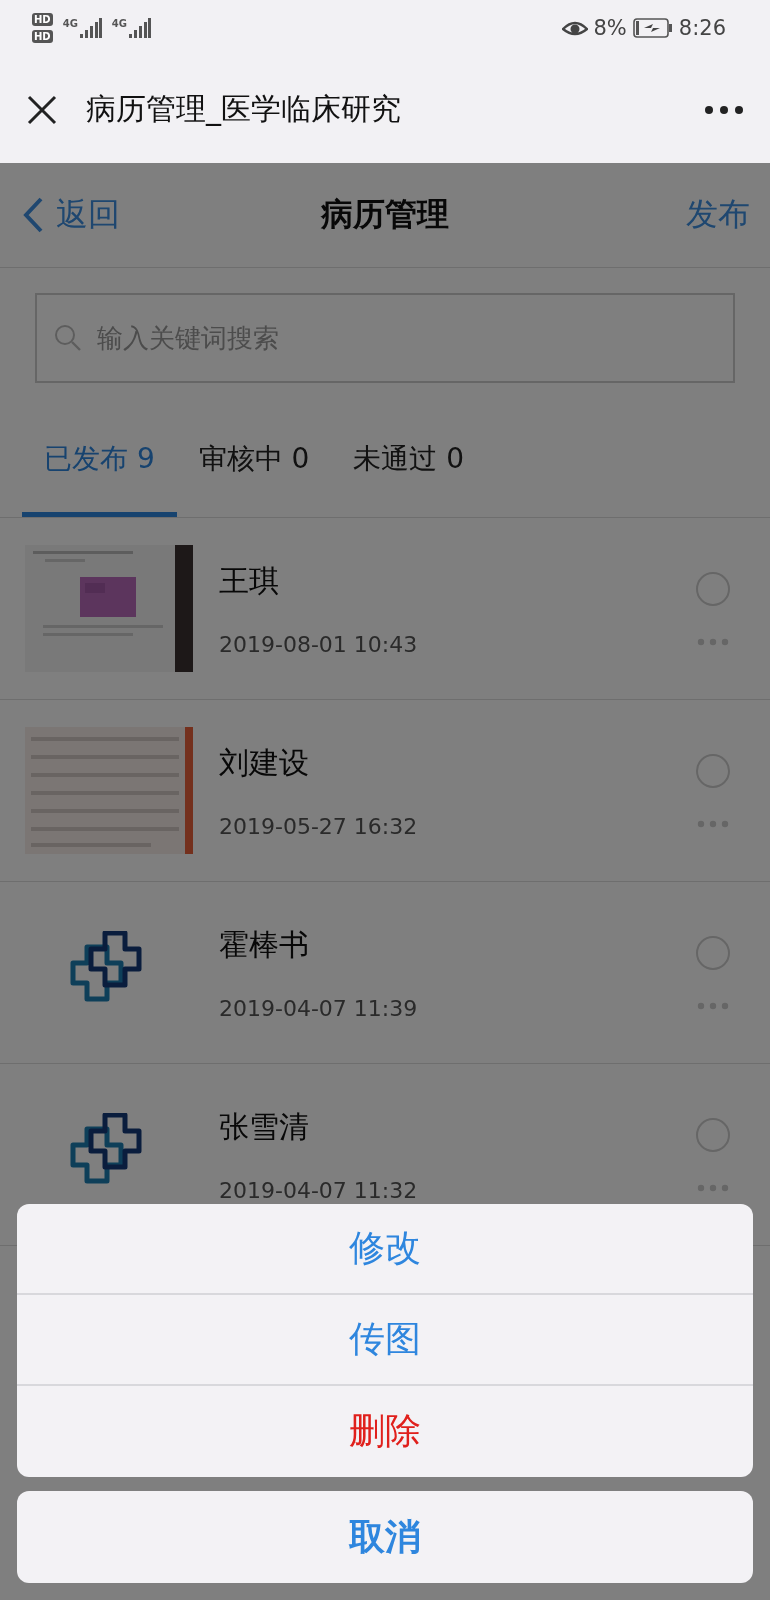 The height and width of the screenshot is (1600, 770). Describe the element at coordinates (99, 468) in the screenshot. I see `tab: 已发布 9` at that location.